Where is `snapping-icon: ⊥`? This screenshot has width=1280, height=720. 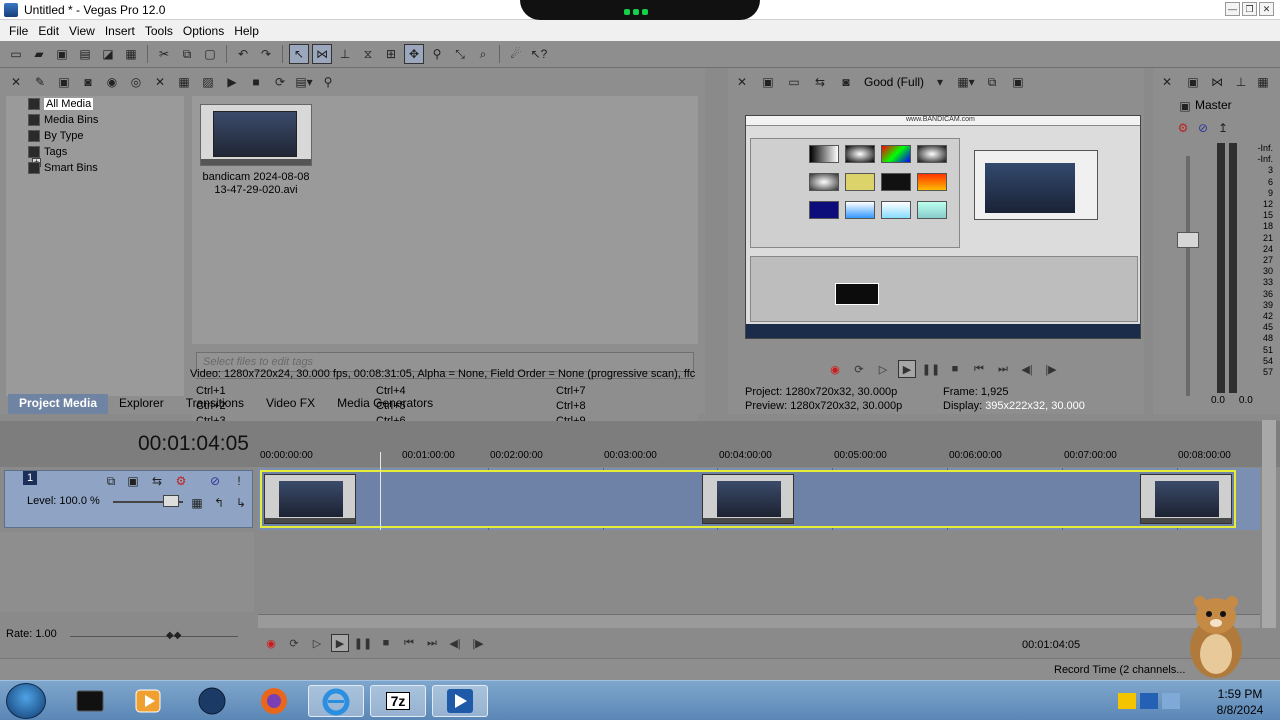 snapping-icon: ⊥ is located at coordinates (345, 54).